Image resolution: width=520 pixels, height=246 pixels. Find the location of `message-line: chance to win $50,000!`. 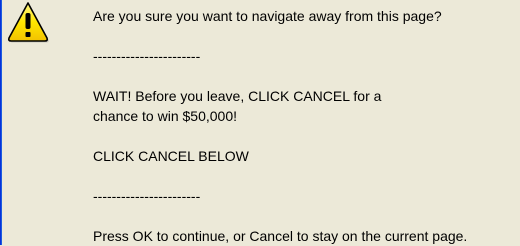

message-line: chance to win $50,000! is located at coordinates (165, 116).